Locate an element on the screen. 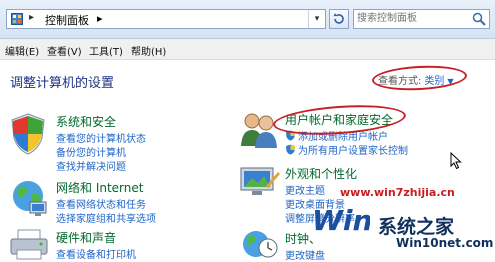  mouse-cursor-icon is located at coordinates (456, 161).